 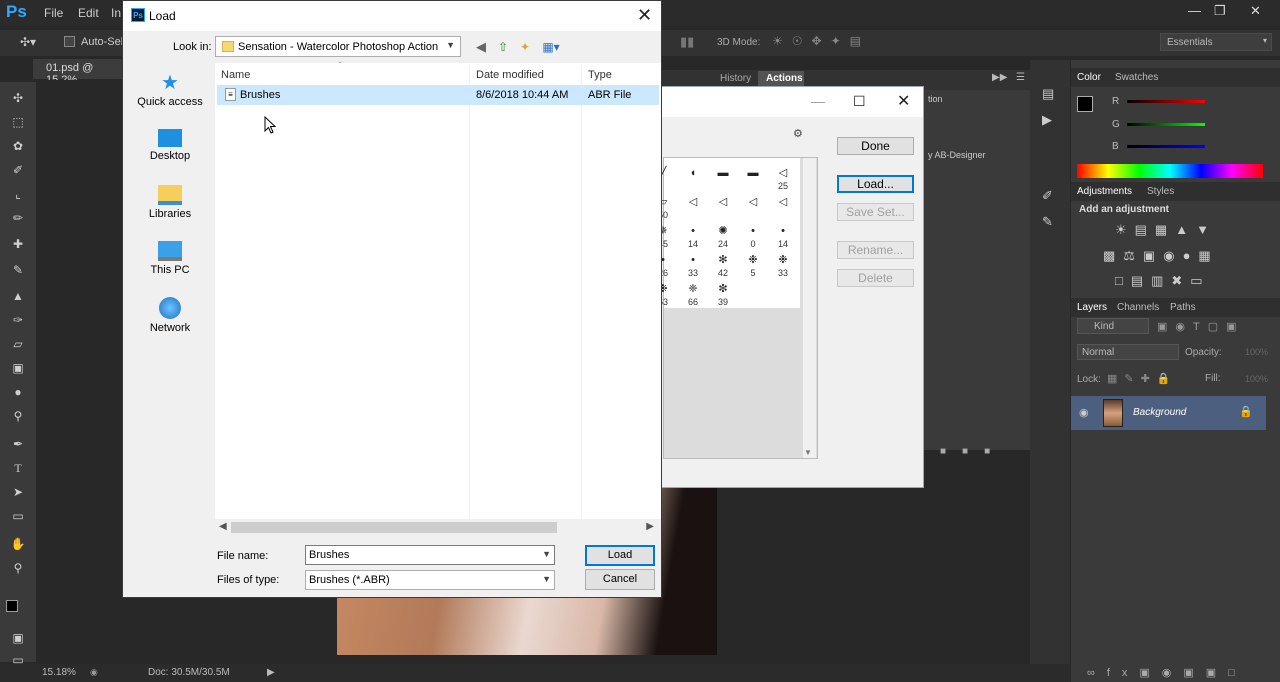 I want to click on new-folder-icon: ✦, so click(x=525, y=47).